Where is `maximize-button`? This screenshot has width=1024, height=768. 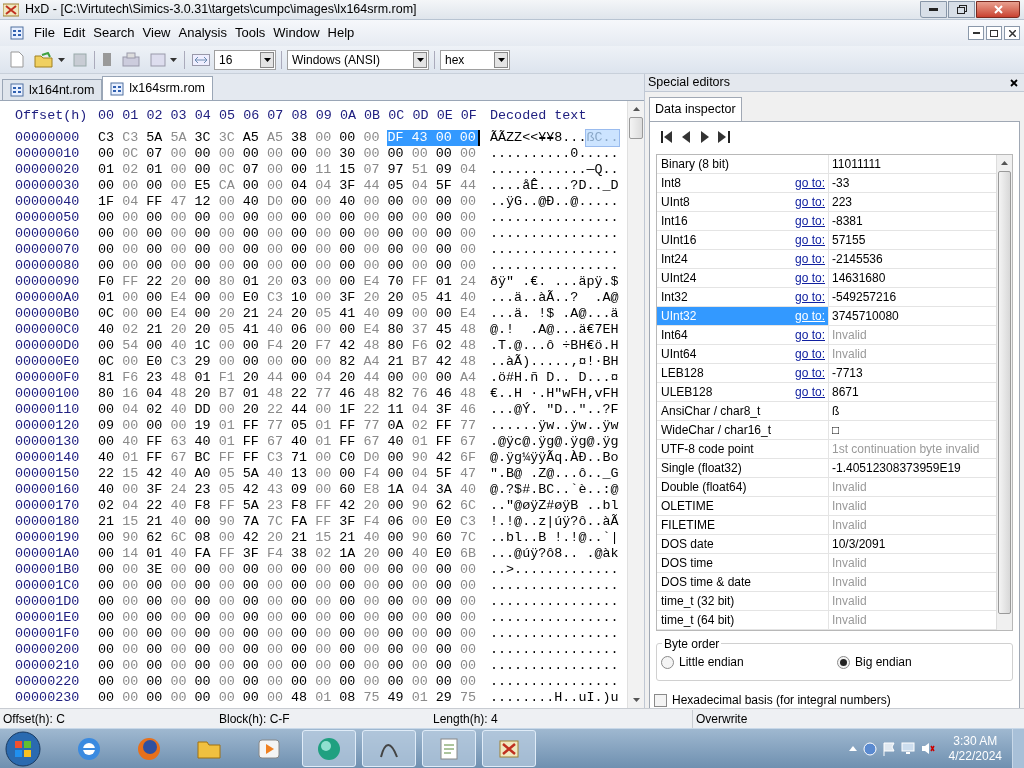
maximize-button is located at coordinates (961, 9).